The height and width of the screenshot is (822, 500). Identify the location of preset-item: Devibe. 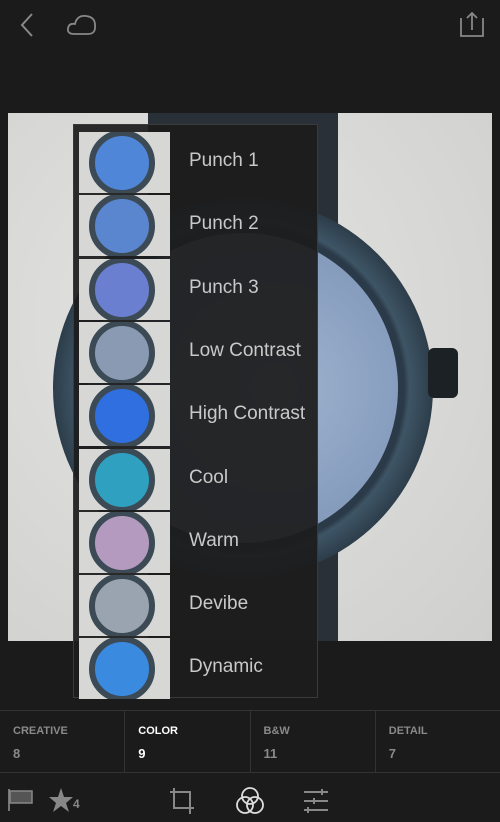
(197, 606).